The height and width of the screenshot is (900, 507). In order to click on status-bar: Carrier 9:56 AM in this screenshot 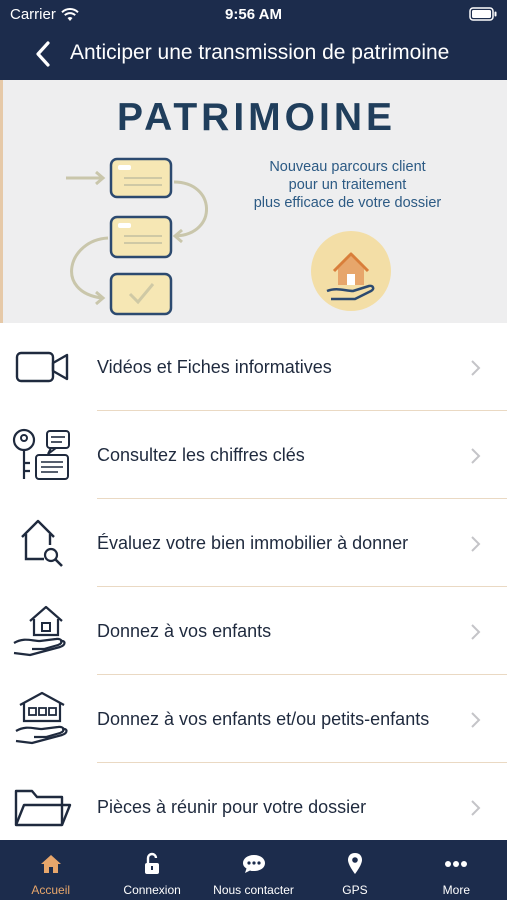, I will do `click(253, 14)`.